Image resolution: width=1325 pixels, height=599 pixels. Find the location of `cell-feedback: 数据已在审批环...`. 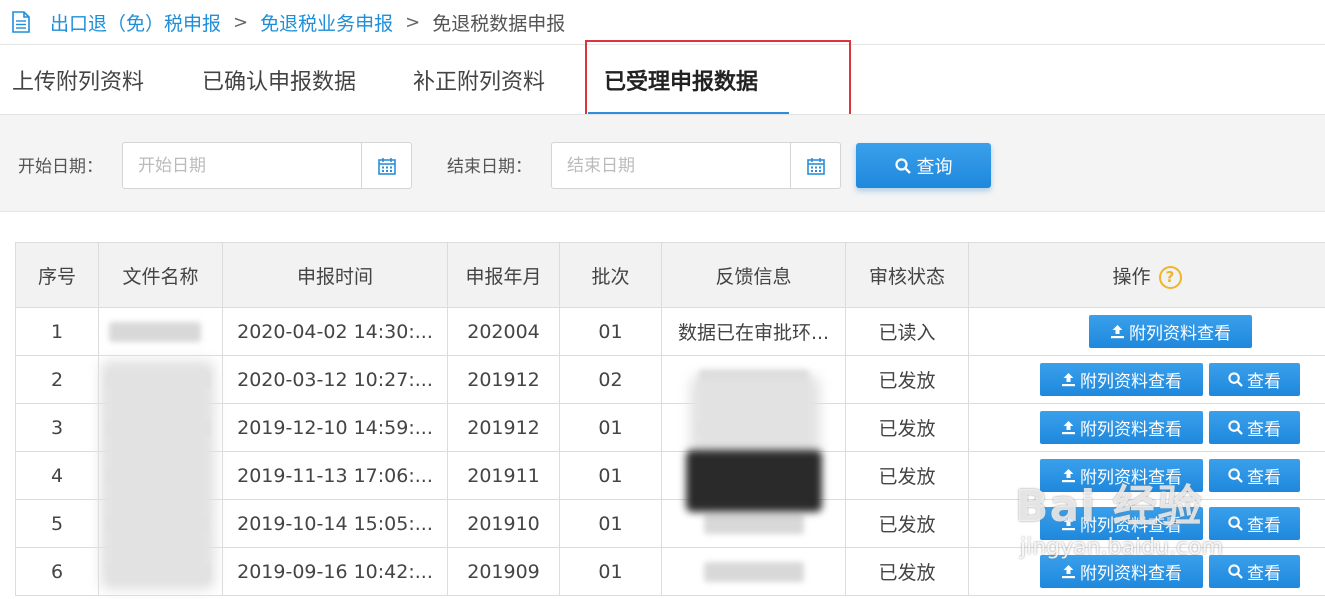

cell-feedback: 数据已在审批环... is located at coordinates (753, 331).